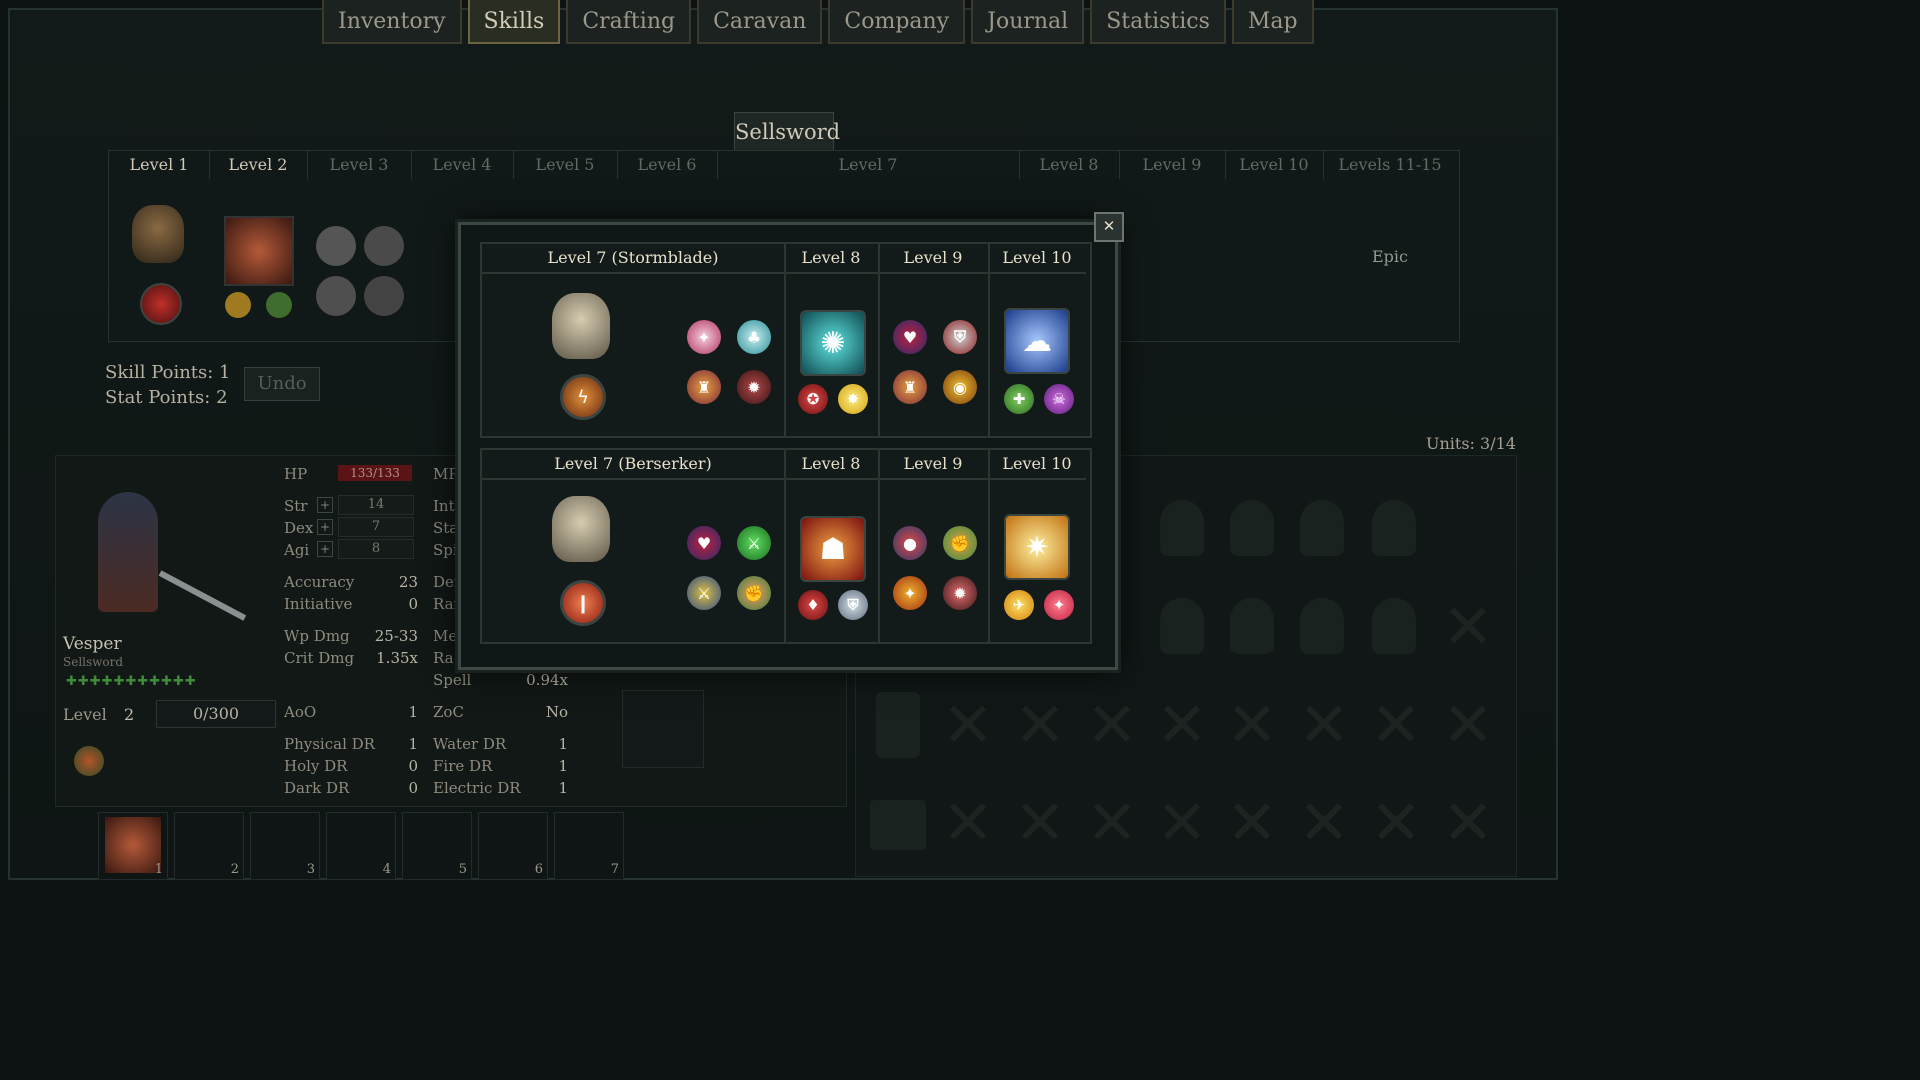 This screenshot has height=1080, width=1920. Describe the element at coordinates (325, 527) in the screenshot. I see `dex-plus-button: +` at that location.